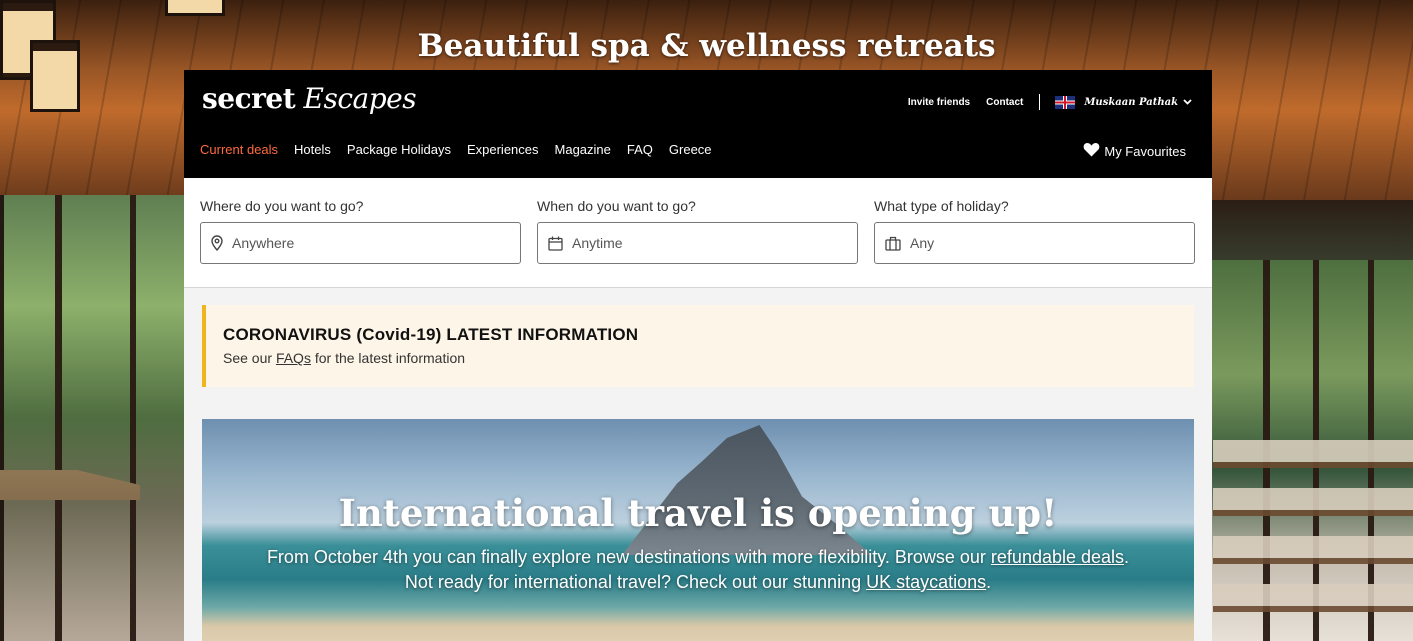 Image resolution: width=1413 pixels, height=641 pixels. Describe the element at coordinates (312, 149) in the screenshot. I see `nav-hotels: Hotels` at that location.